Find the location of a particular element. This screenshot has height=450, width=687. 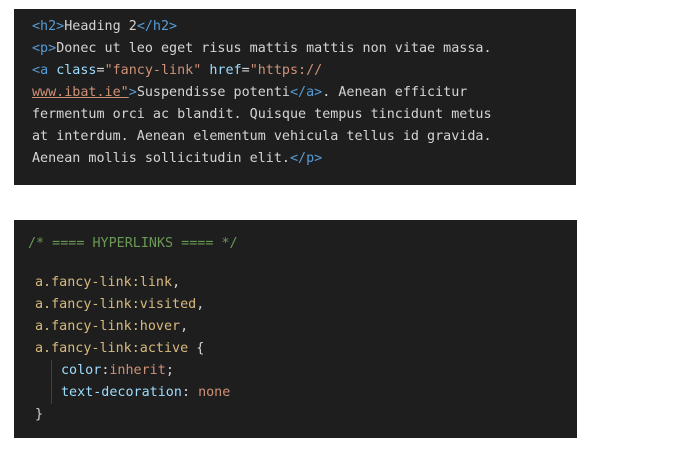

close-brace: } is located at coordinates (39, 414).